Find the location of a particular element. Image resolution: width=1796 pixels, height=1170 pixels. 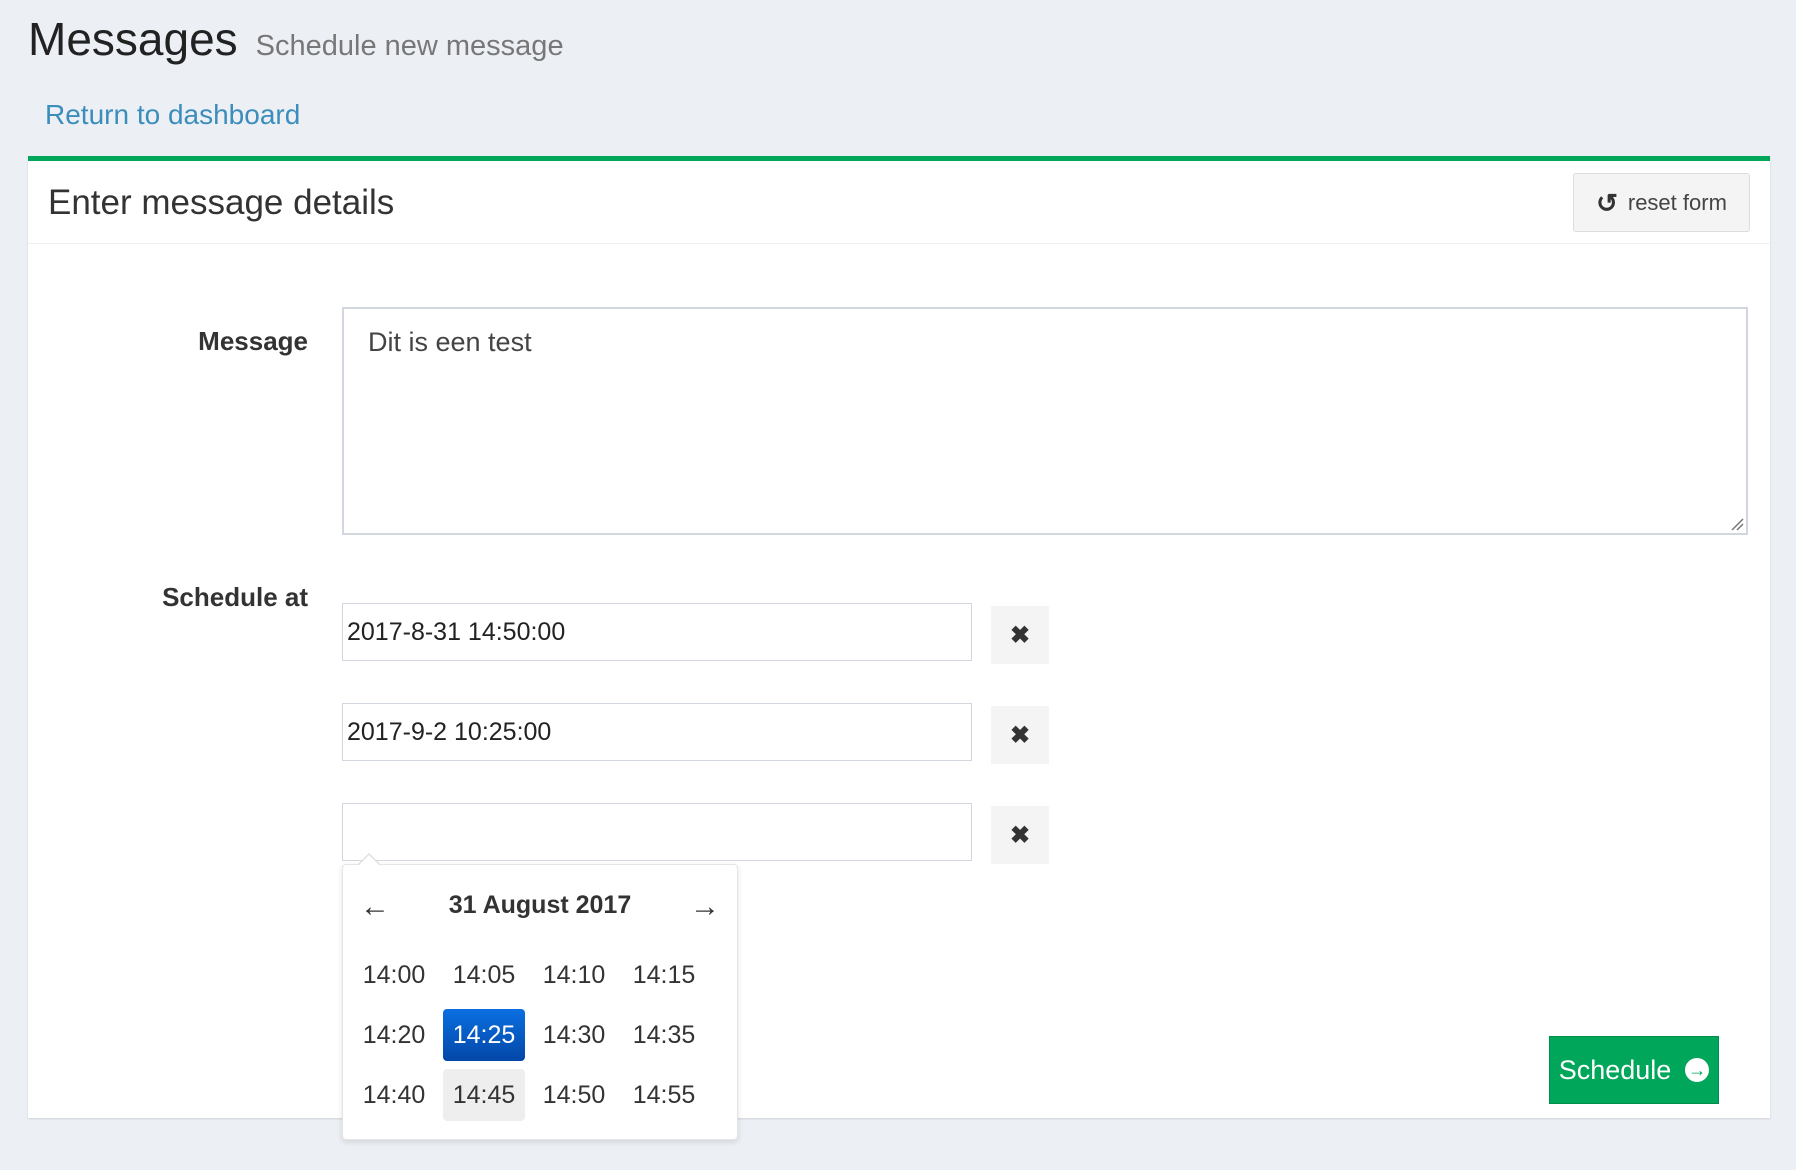

remove-datetime-button-2: ✖ is located at coordinates (1020, 735).